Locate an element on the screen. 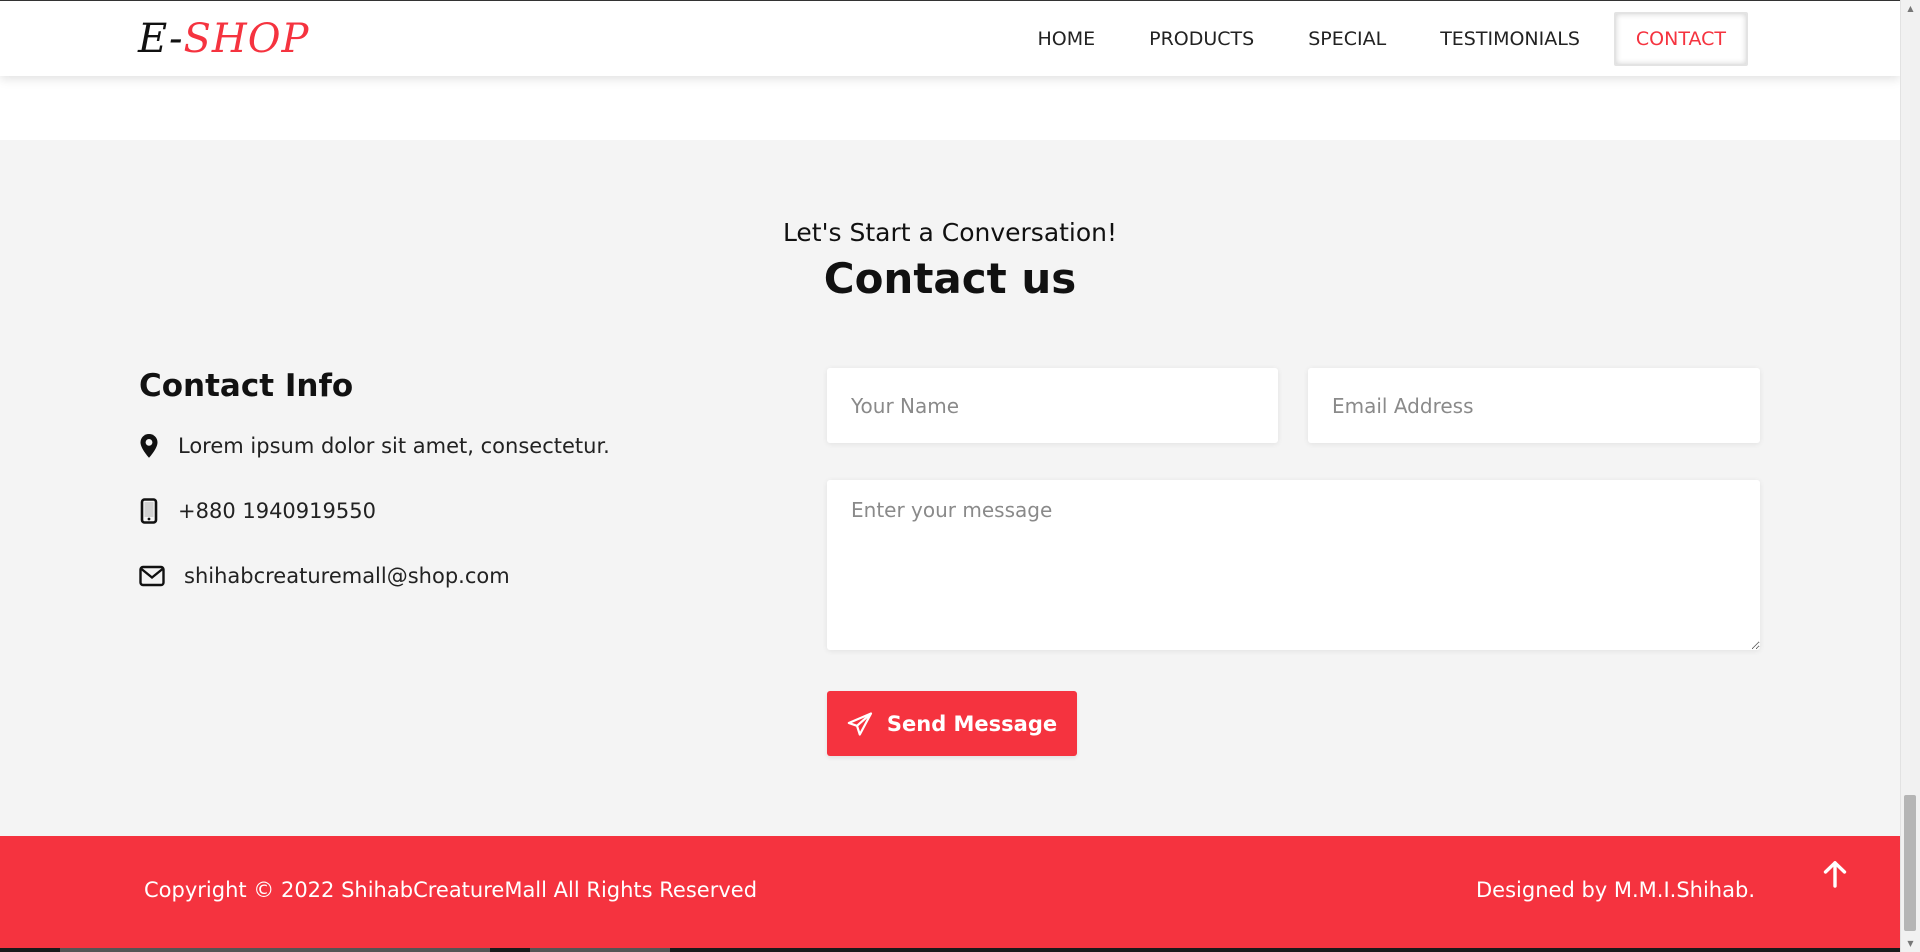 The image size is (1920, 952). nav-home: HOME is located at coordinates (1066, 39).